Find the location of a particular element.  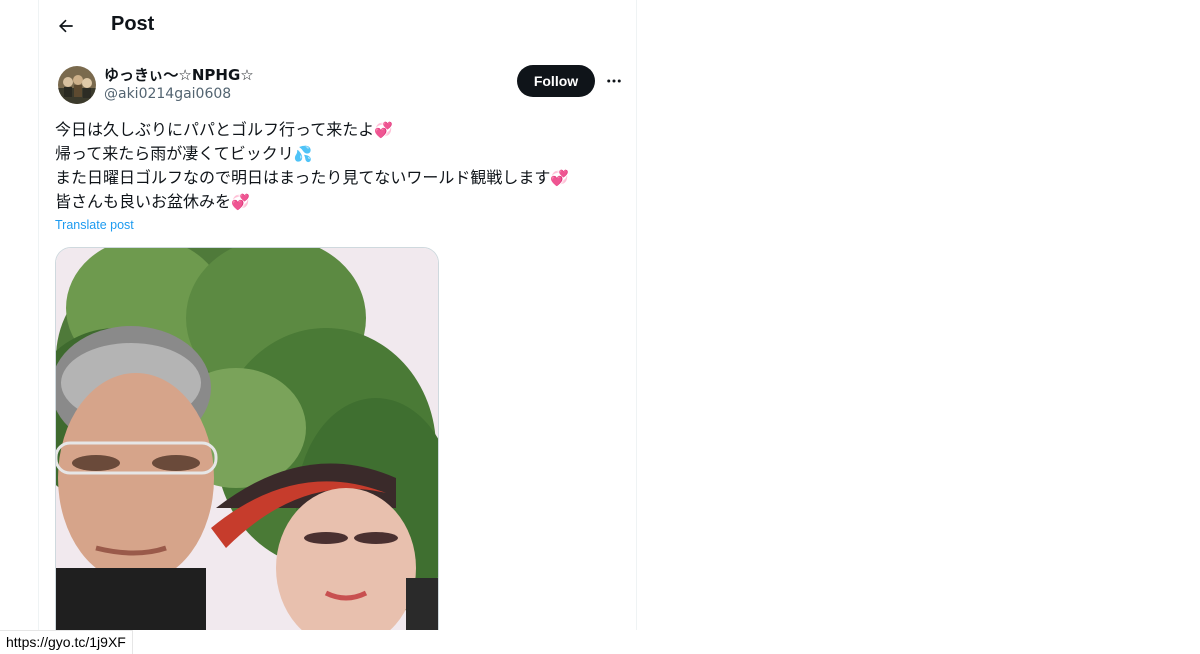

post-line: 帰って来たら雨が凄くてビックリ💦 is located at coordinates (184, 153).